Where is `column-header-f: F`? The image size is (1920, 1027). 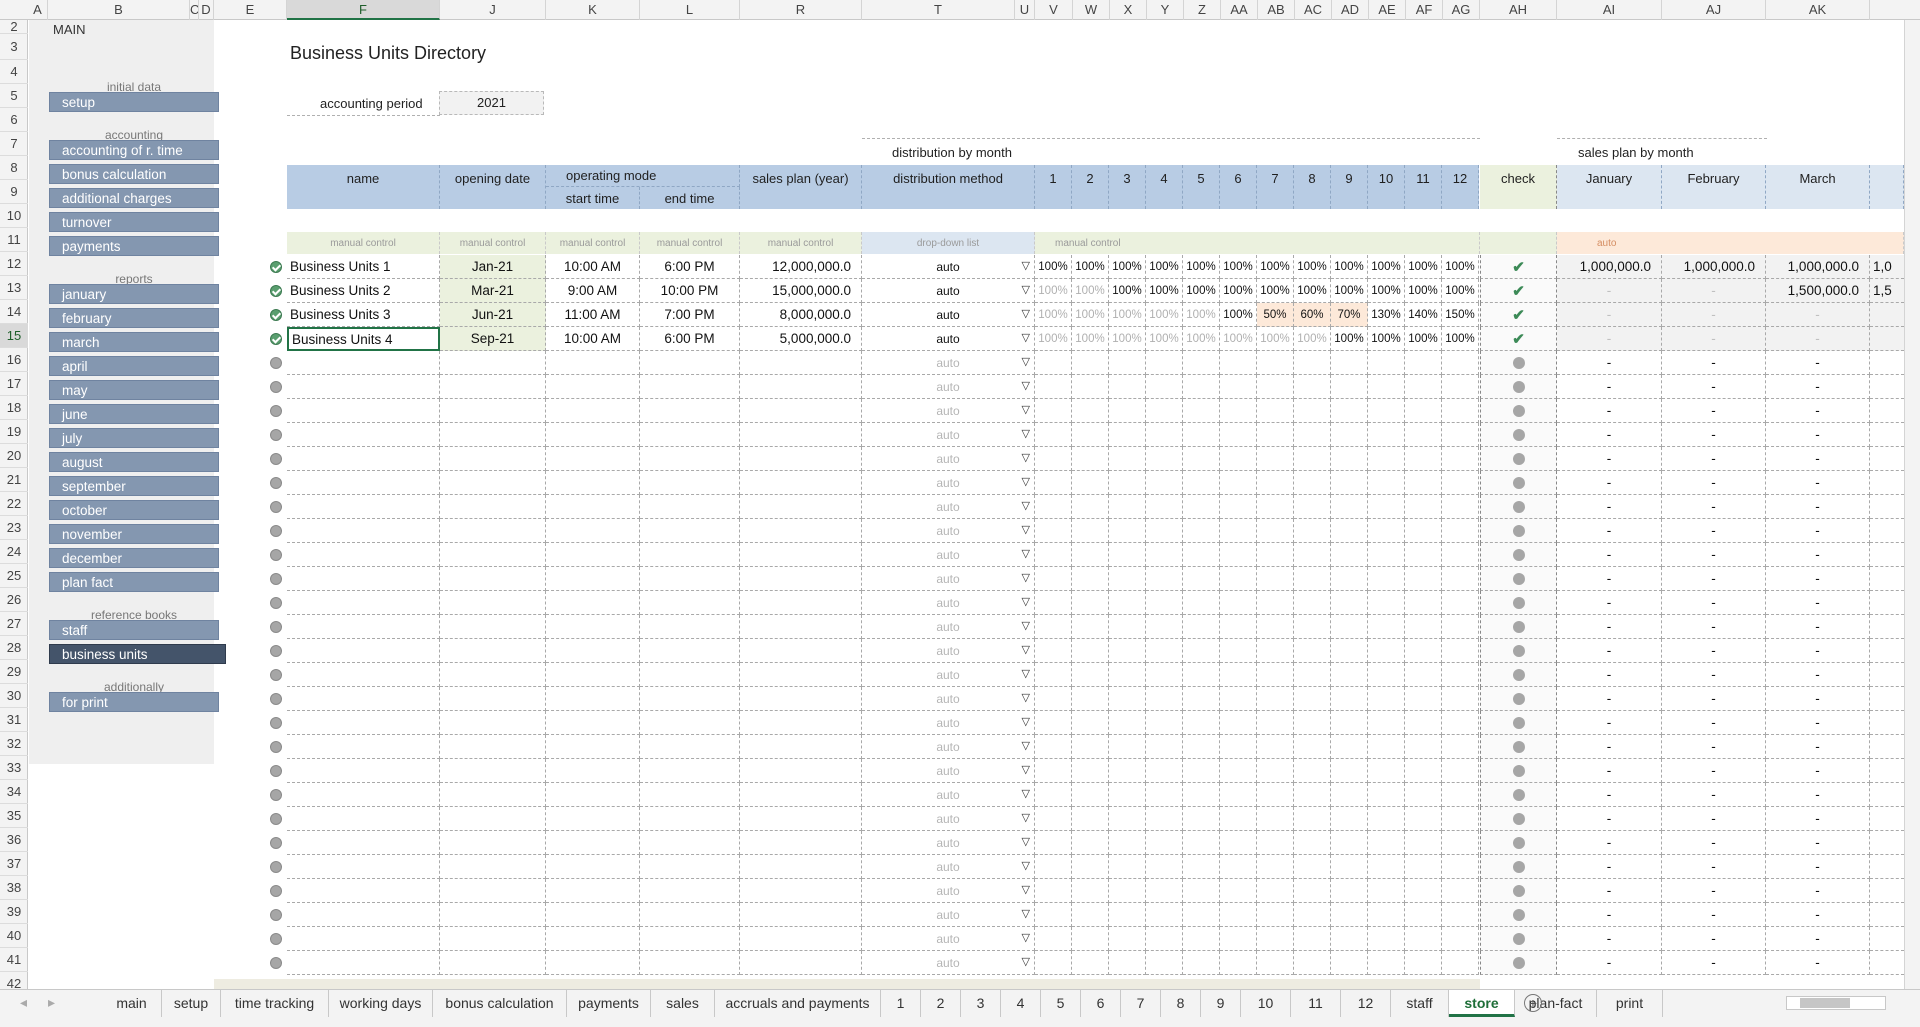 column-header-f: F is located at coordinates (363, 10).